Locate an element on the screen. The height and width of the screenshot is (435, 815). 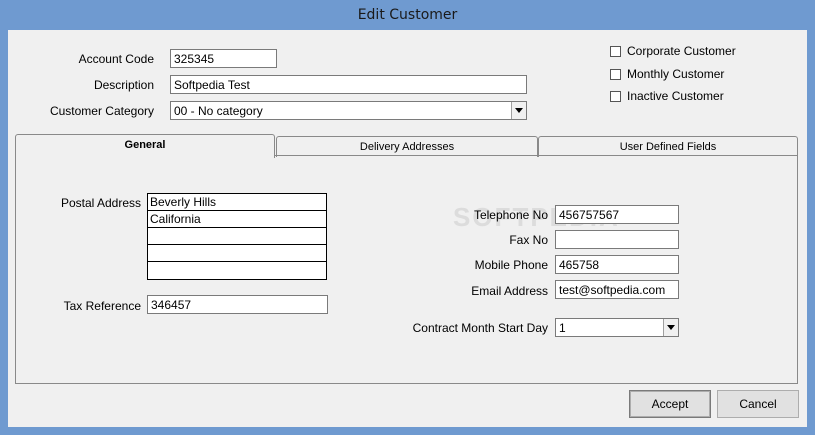
email-address-input: test@softpedia.com is located at coordinates (617, 289).